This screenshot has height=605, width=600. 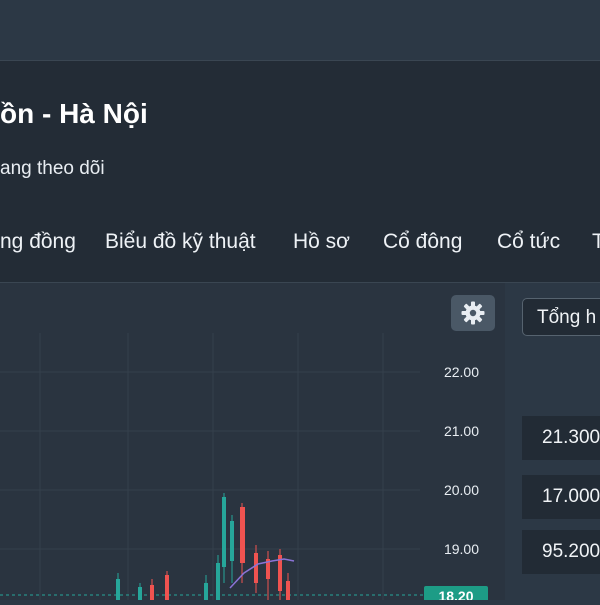 What do you see at coordinates (461, 549) in the screenshot?
I see `price-tick-label: 19.00` at bounding box center [461, 549].